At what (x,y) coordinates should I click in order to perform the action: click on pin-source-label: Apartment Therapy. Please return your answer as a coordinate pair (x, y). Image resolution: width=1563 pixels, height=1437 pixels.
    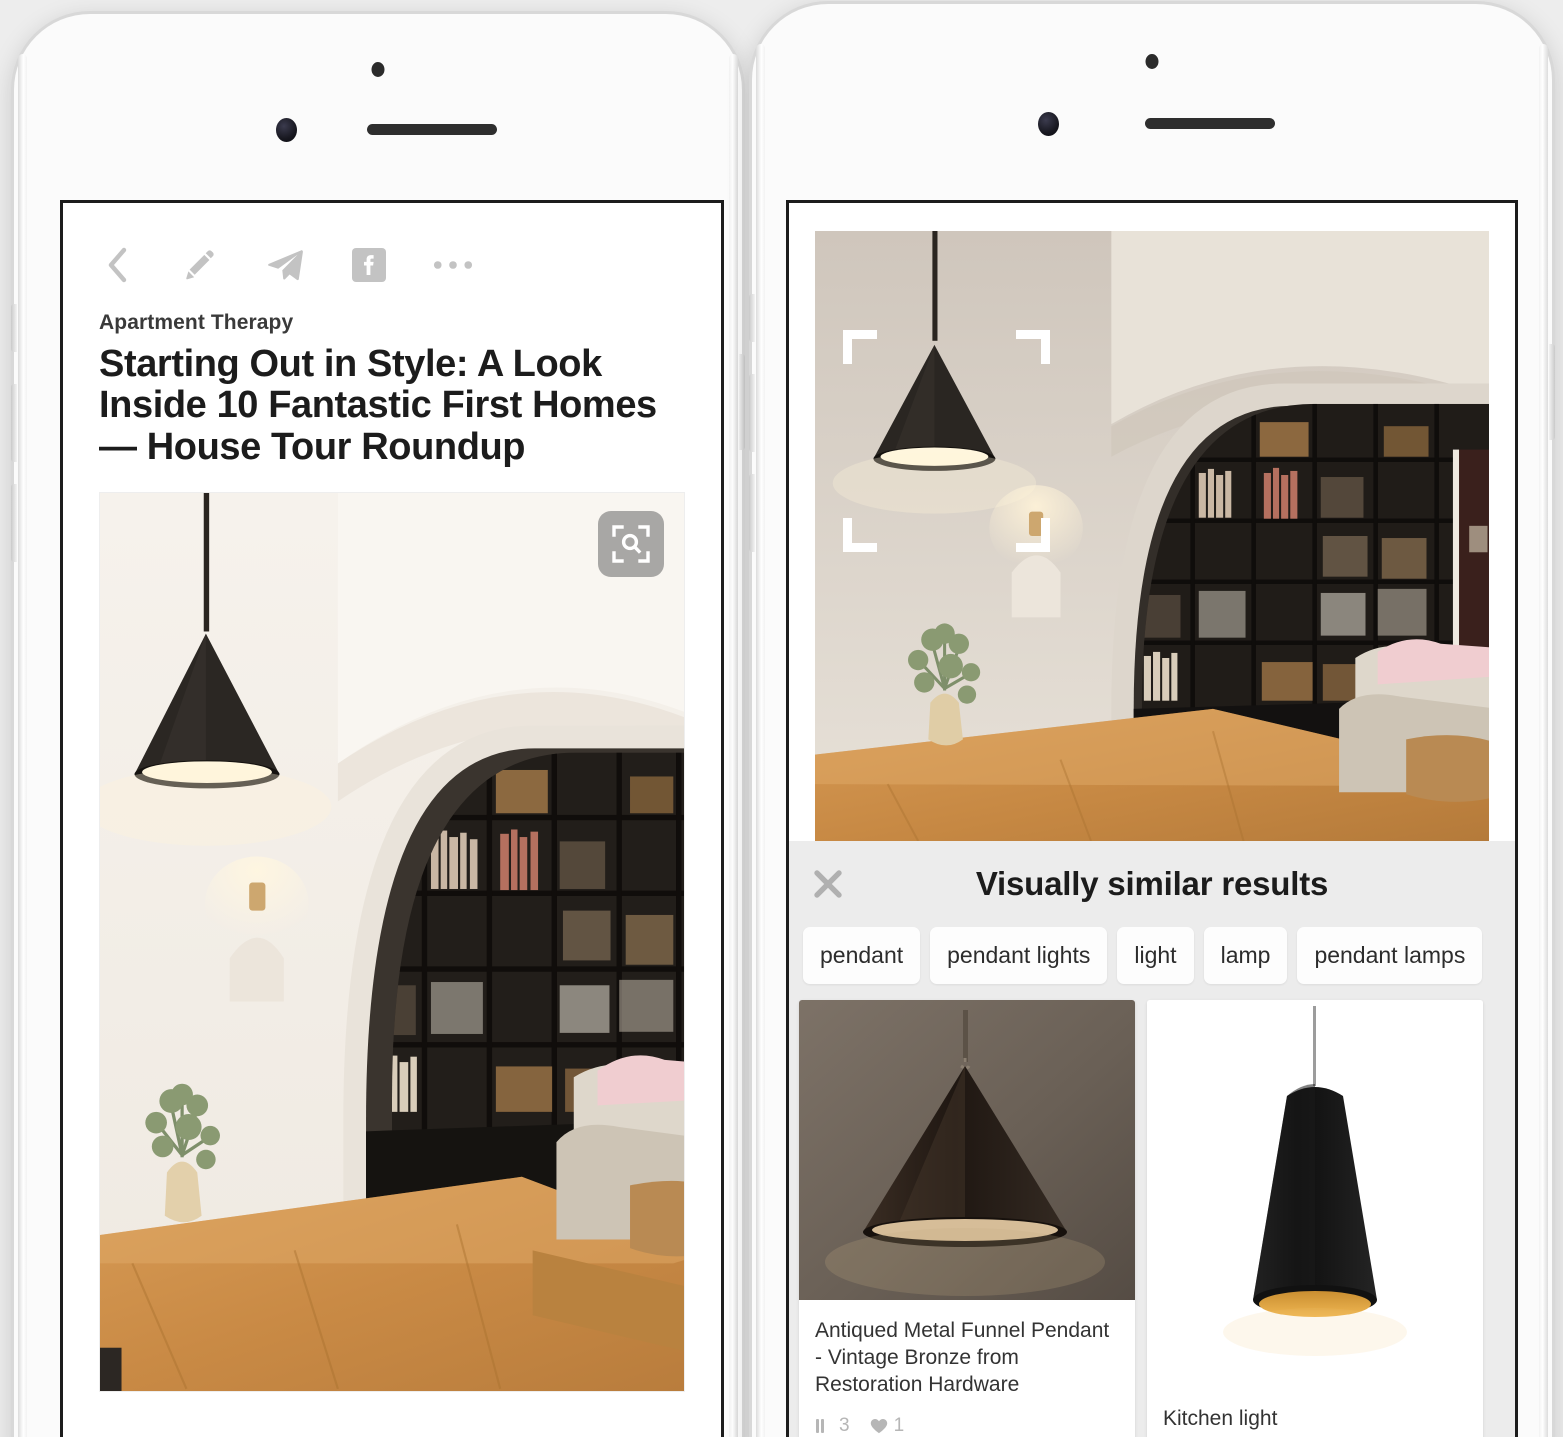
    Looking at the image, I should click on (392, 323).